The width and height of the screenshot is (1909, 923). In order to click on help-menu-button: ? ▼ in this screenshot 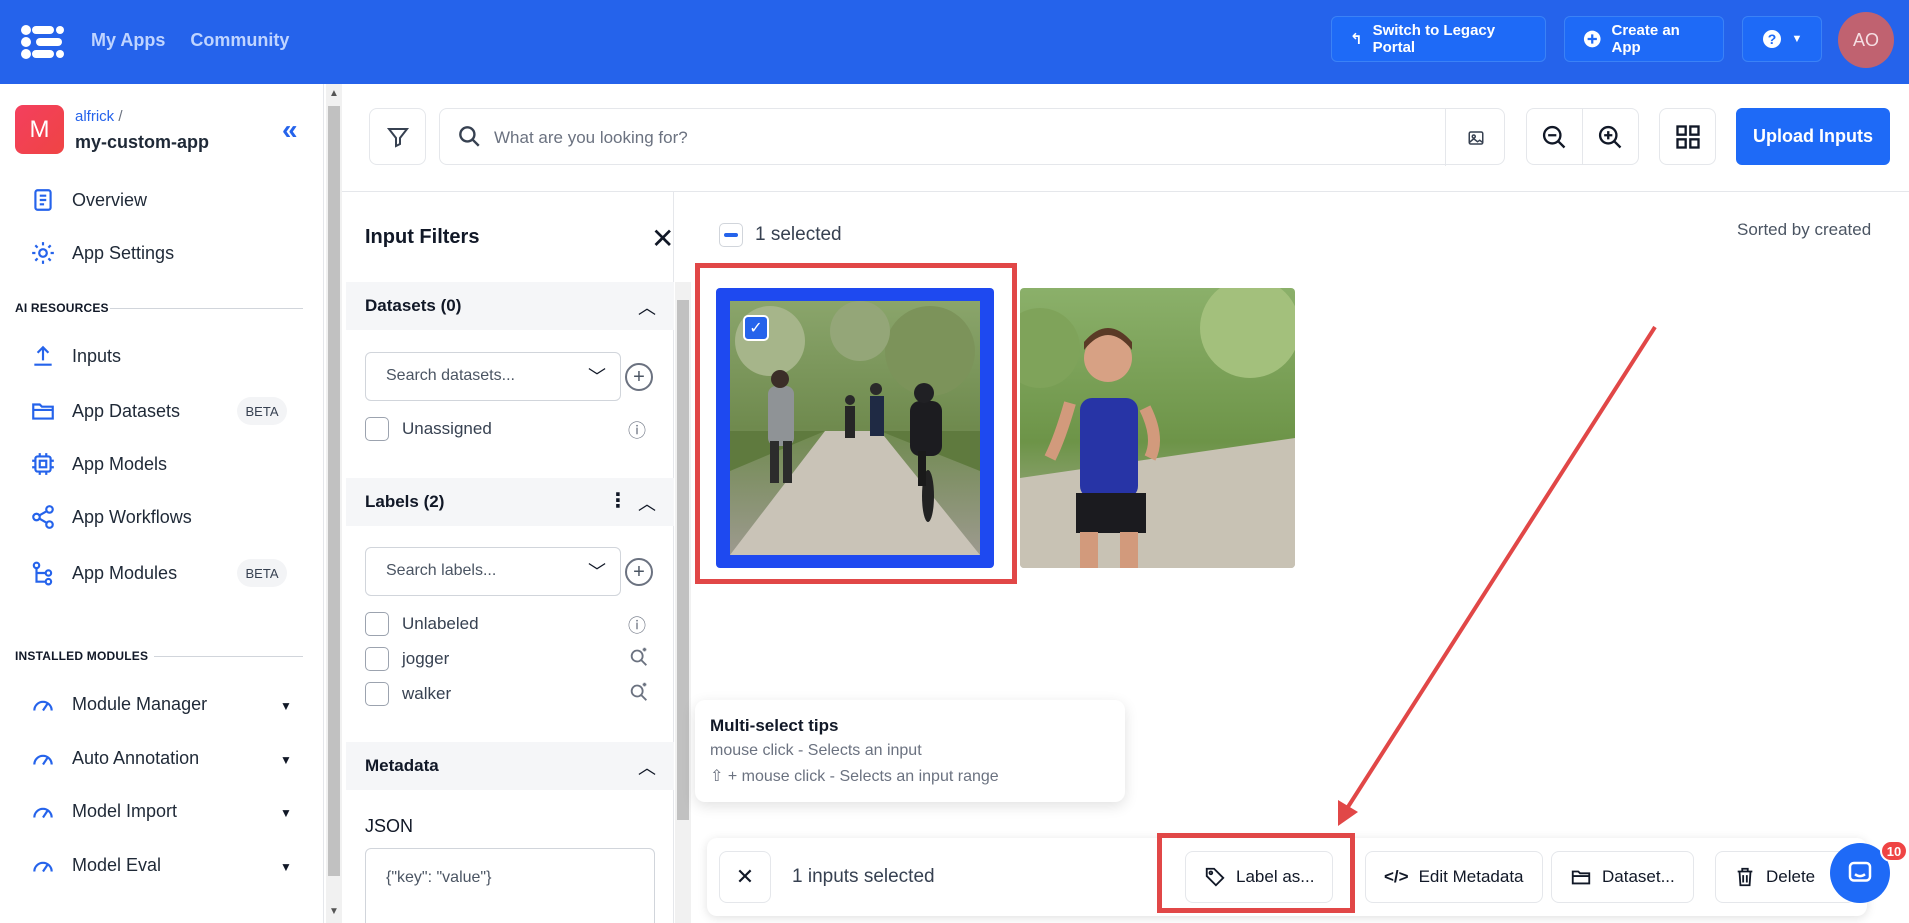, I will do `click(1782, 39)`.